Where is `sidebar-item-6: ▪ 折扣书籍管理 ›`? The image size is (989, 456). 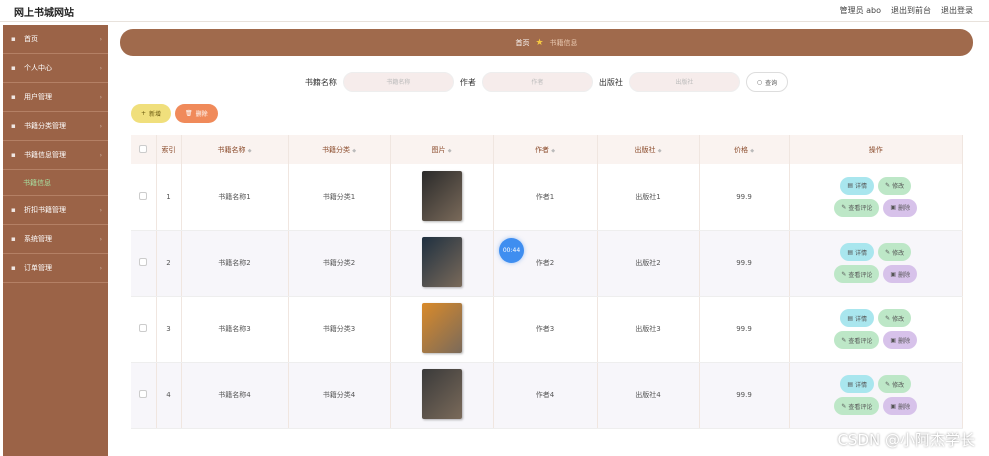
sidebar-item-6: ▪ 折扣书籍管理 › is located at coordinates (55, 210).